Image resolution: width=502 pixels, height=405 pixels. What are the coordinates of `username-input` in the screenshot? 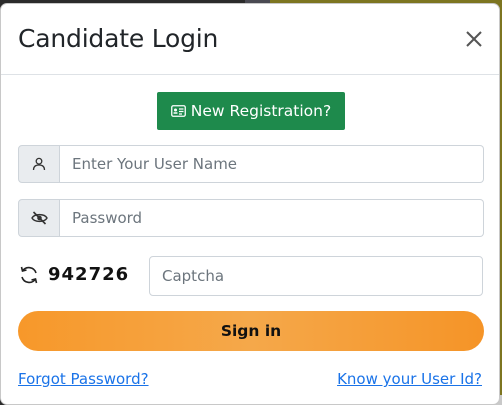 It's located at (272, 164).